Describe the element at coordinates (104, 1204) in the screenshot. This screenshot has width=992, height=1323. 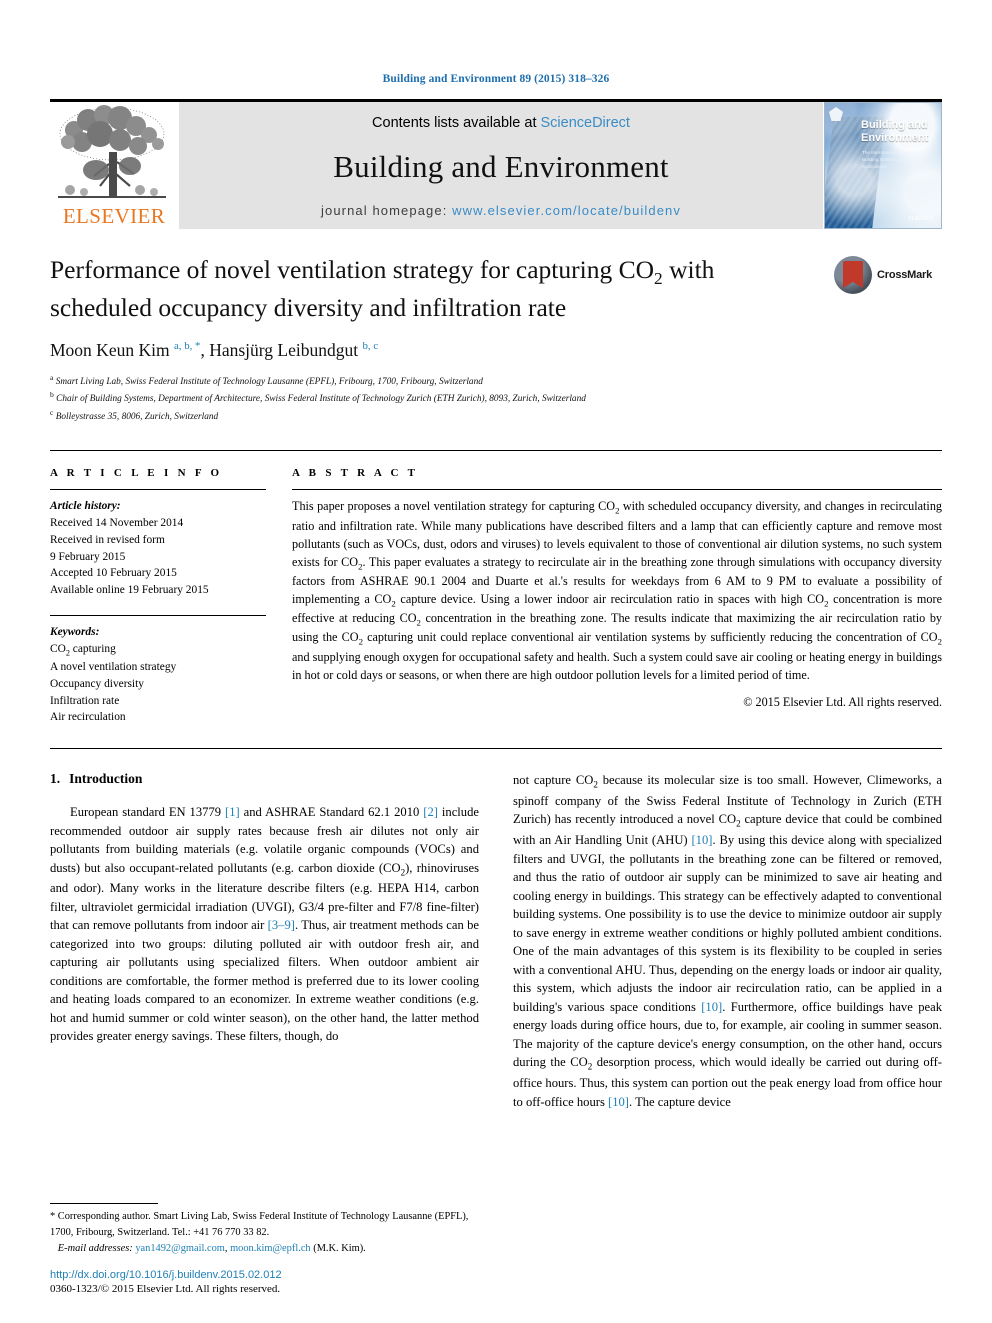
I see `footnote-divider` at that location.